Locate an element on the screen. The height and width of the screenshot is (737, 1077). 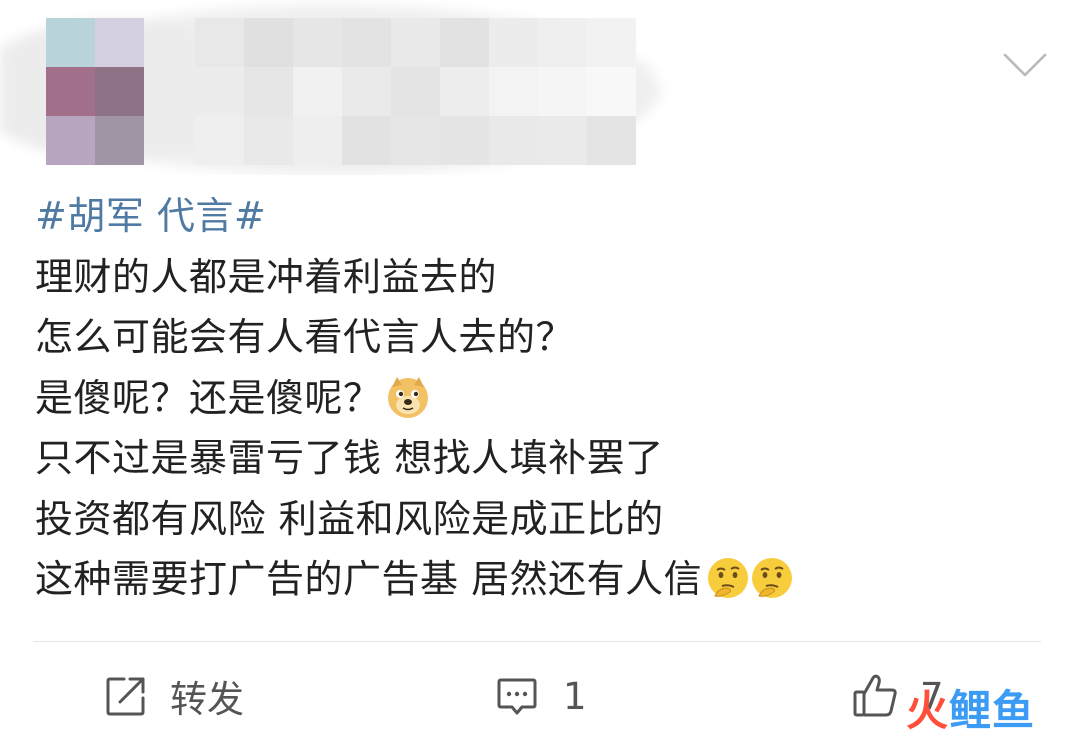
post-line-5: 投资都有风险 利益和风险是成正比的 is located at coordinates (349, 518).